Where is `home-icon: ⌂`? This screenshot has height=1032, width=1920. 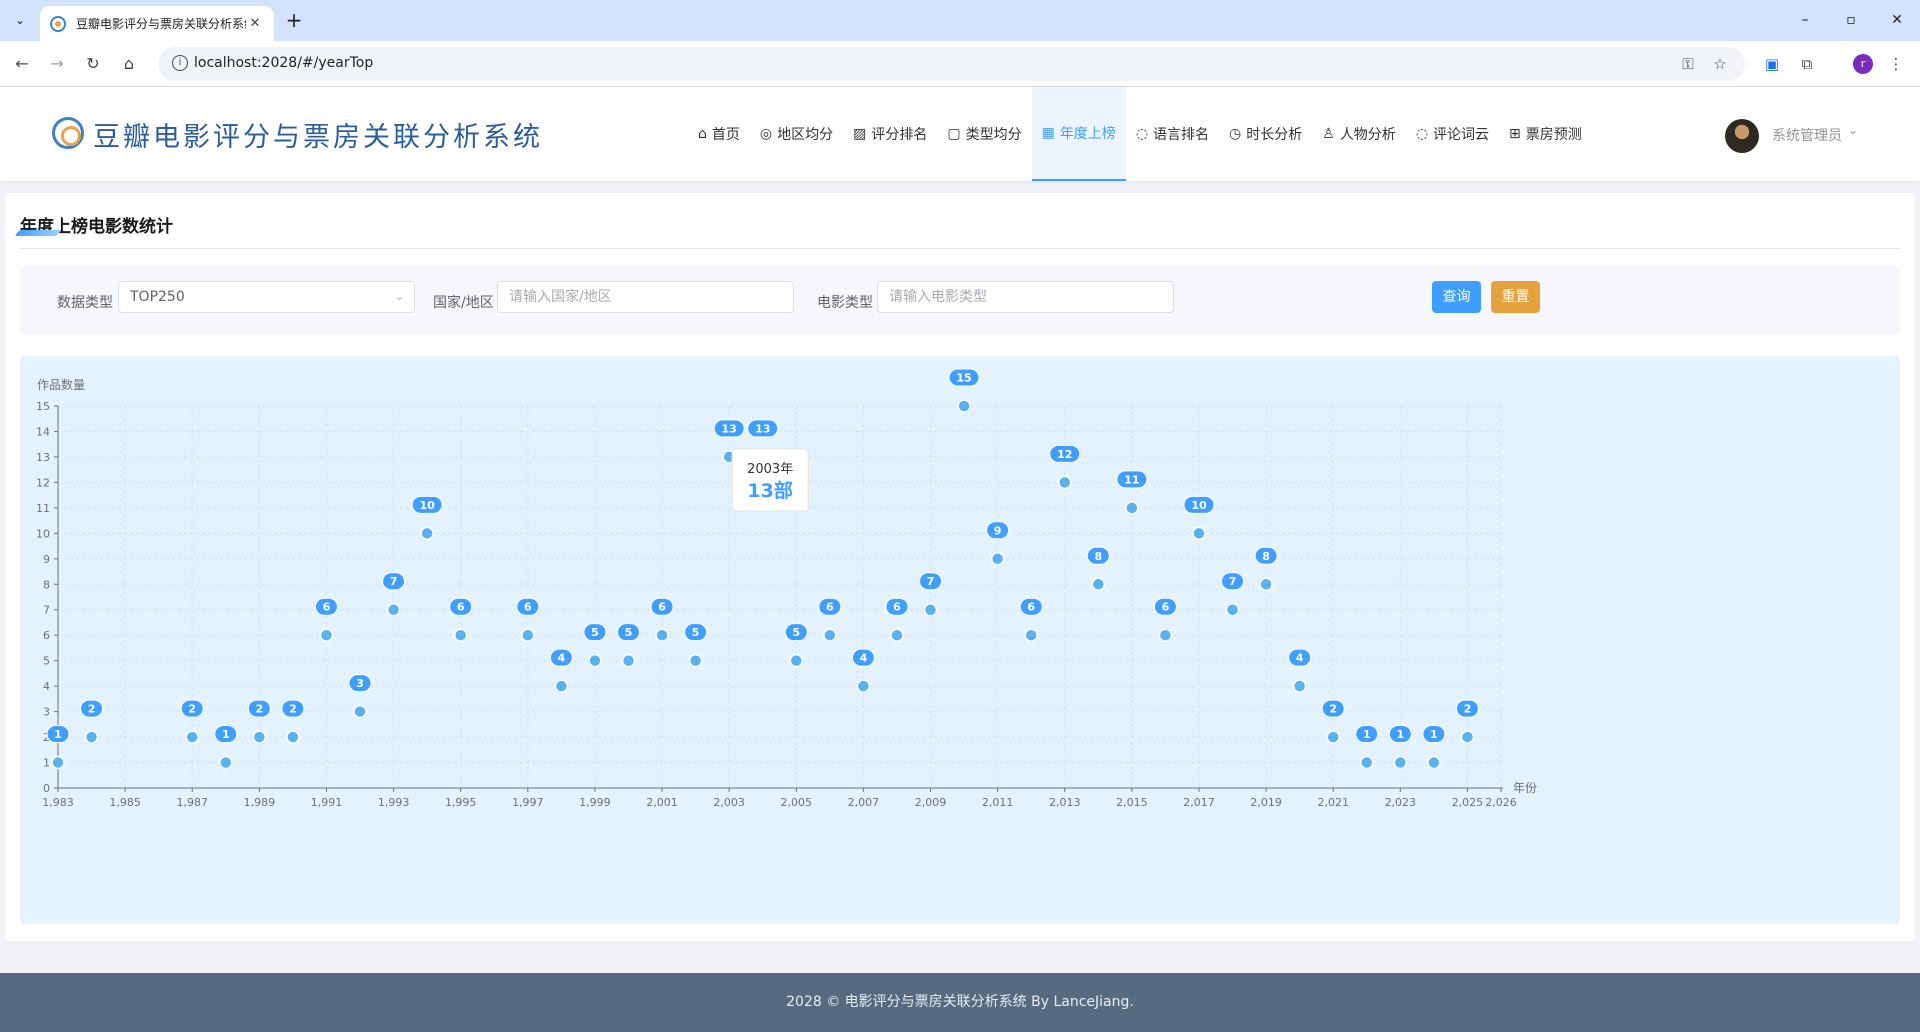
home-icon: ⌂ is located at coordinates (129, 64).